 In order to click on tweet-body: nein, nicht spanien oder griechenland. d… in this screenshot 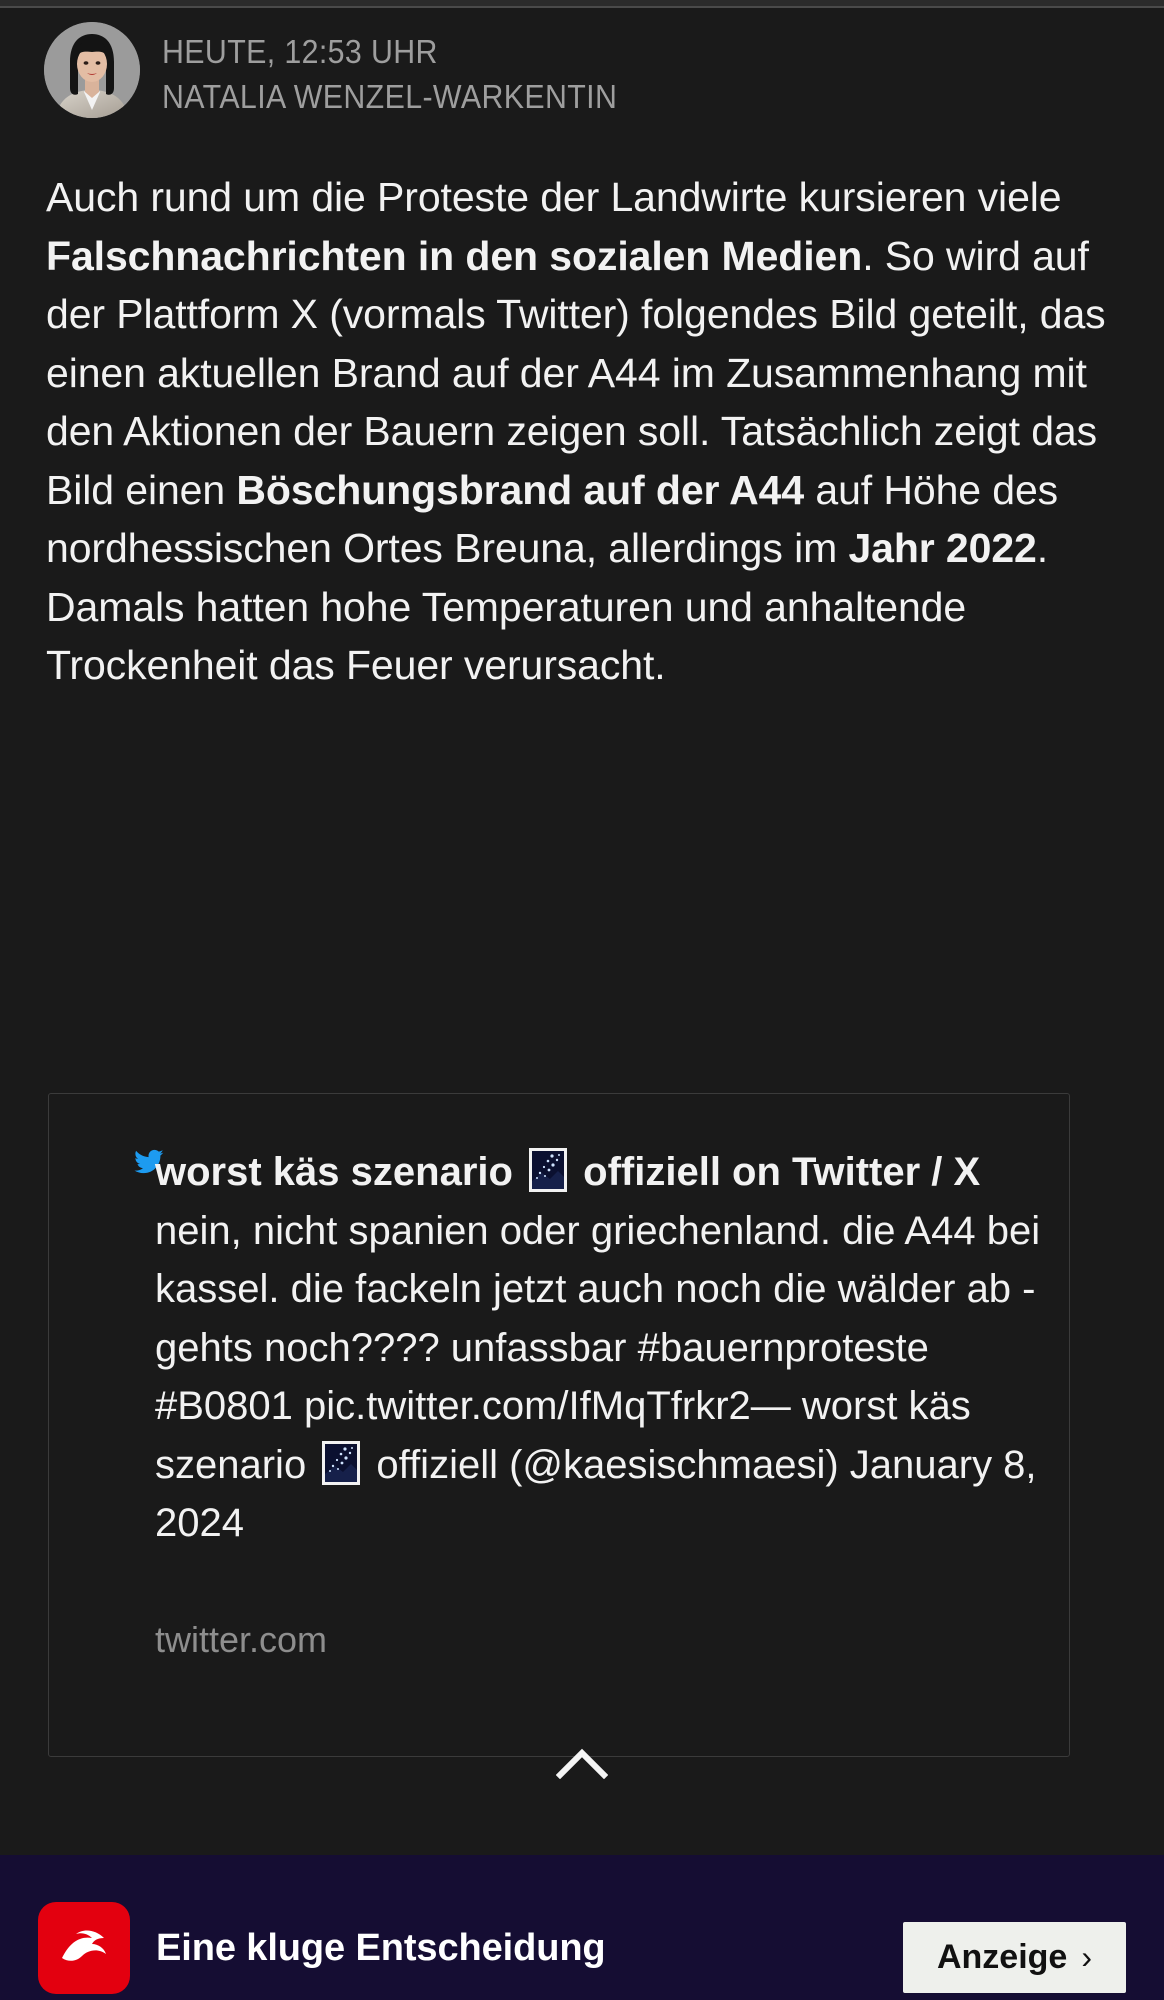, I will do `click(598, 1318)`.